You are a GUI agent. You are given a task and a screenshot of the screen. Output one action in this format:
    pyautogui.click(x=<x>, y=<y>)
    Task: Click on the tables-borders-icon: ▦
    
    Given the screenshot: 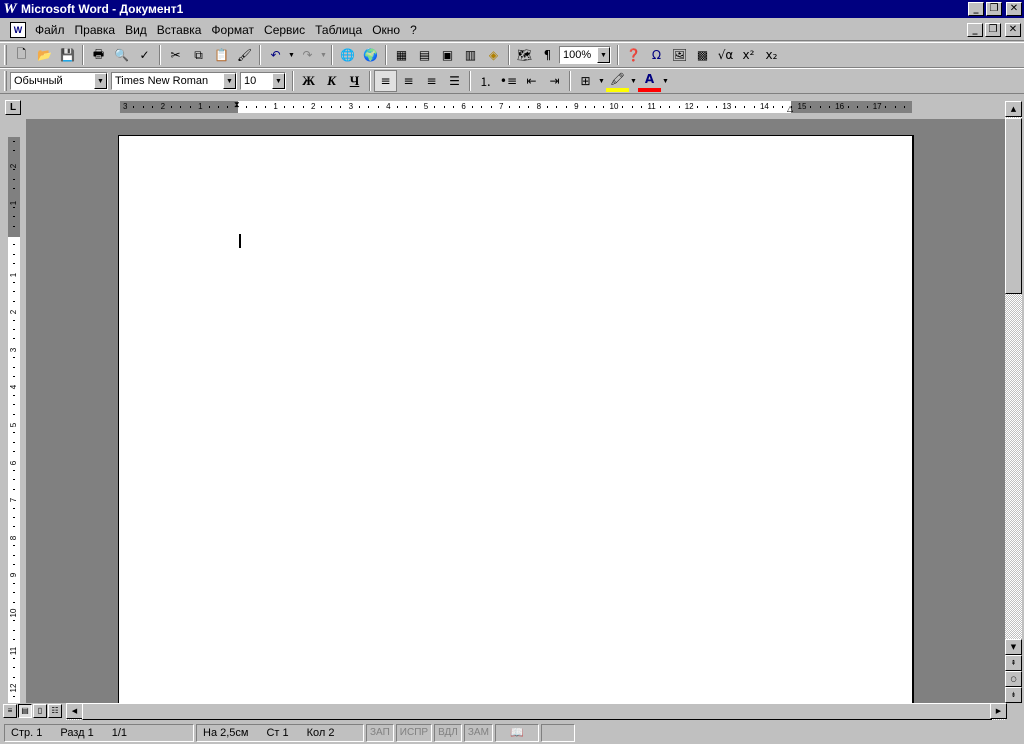 What is the action you would take?
    pyautogui.click(x=401, y=55)
    